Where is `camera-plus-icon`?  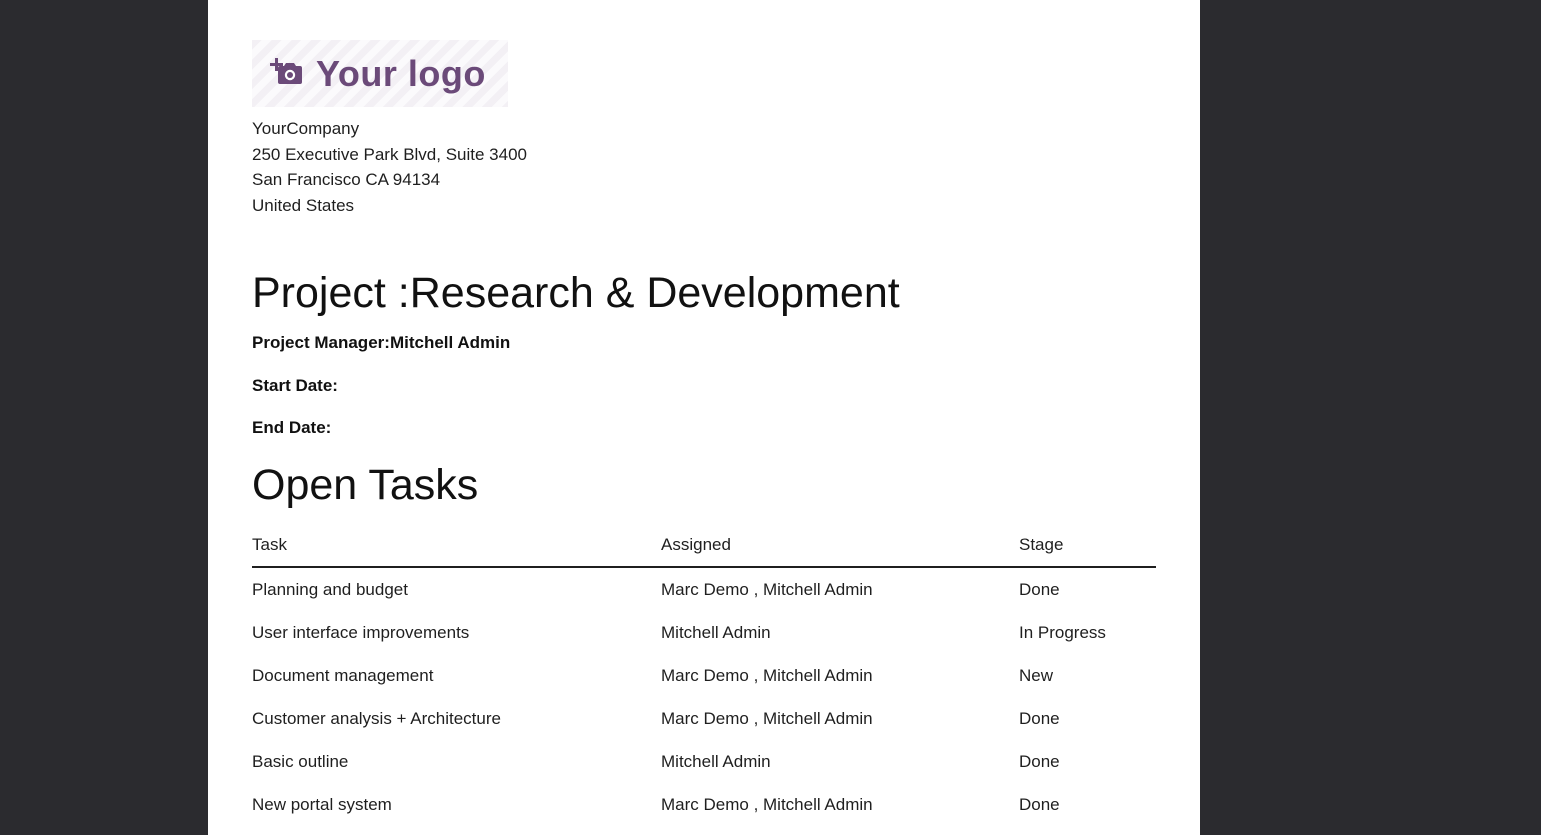 camera-plus-icon is located at coordinates (286, 73).